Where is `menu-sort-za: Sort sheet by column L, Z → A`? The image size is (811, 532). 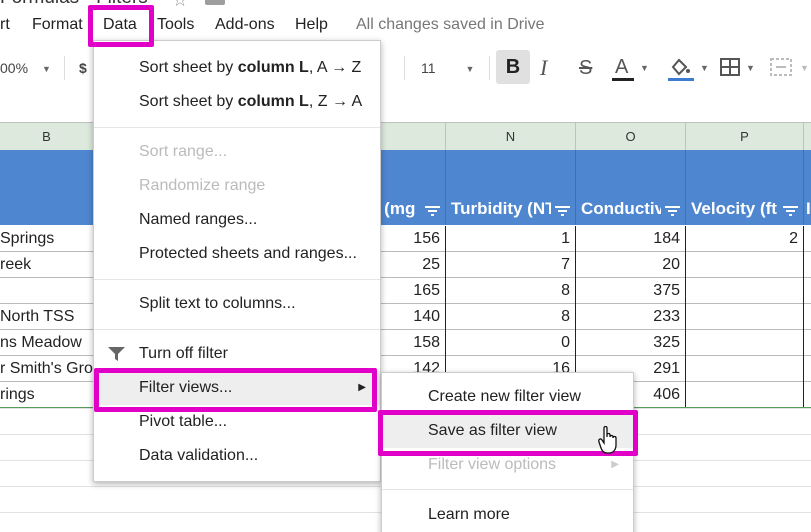 menu-sort-za: Sort sheet by column L, Z → A is located at coordinates (237, 102).